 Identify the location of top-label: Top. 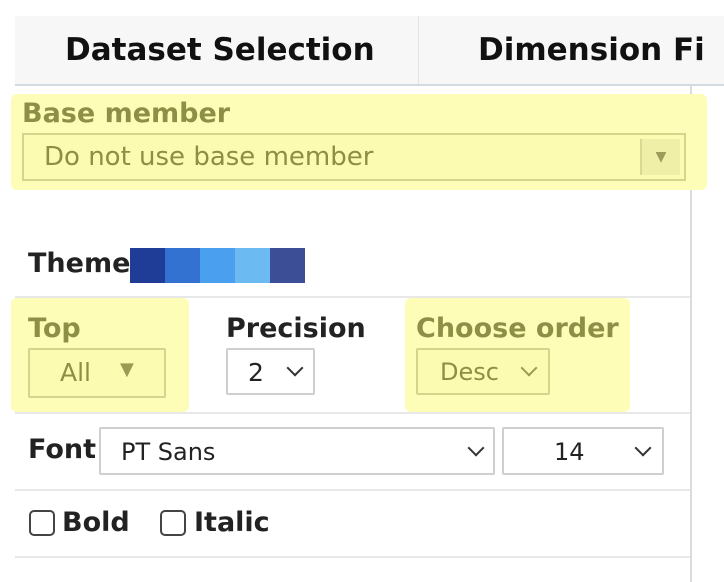
(54, 328).